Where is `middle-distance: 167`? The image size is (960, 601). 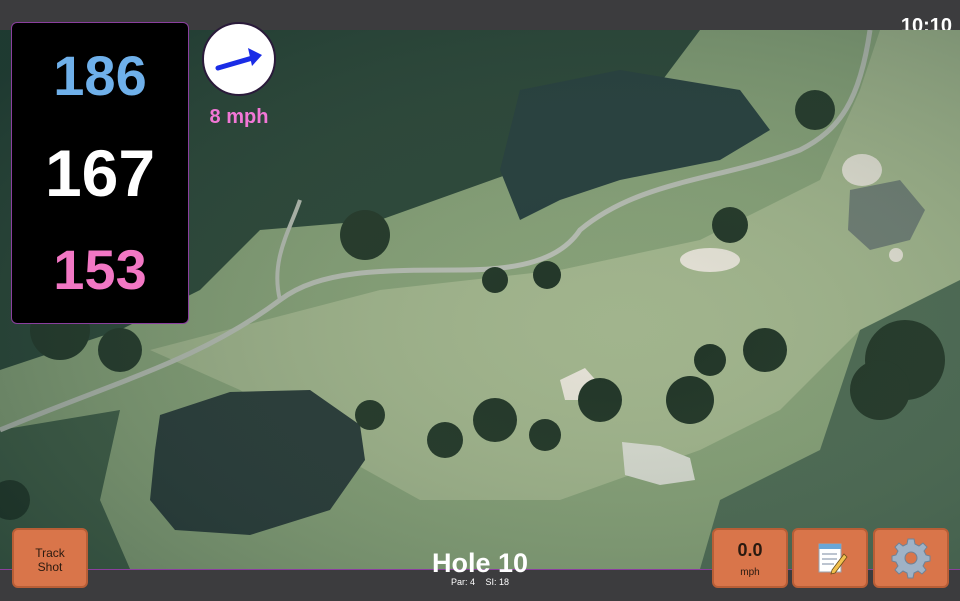 middle-distance: 167 is located at coordinates (100, 173).